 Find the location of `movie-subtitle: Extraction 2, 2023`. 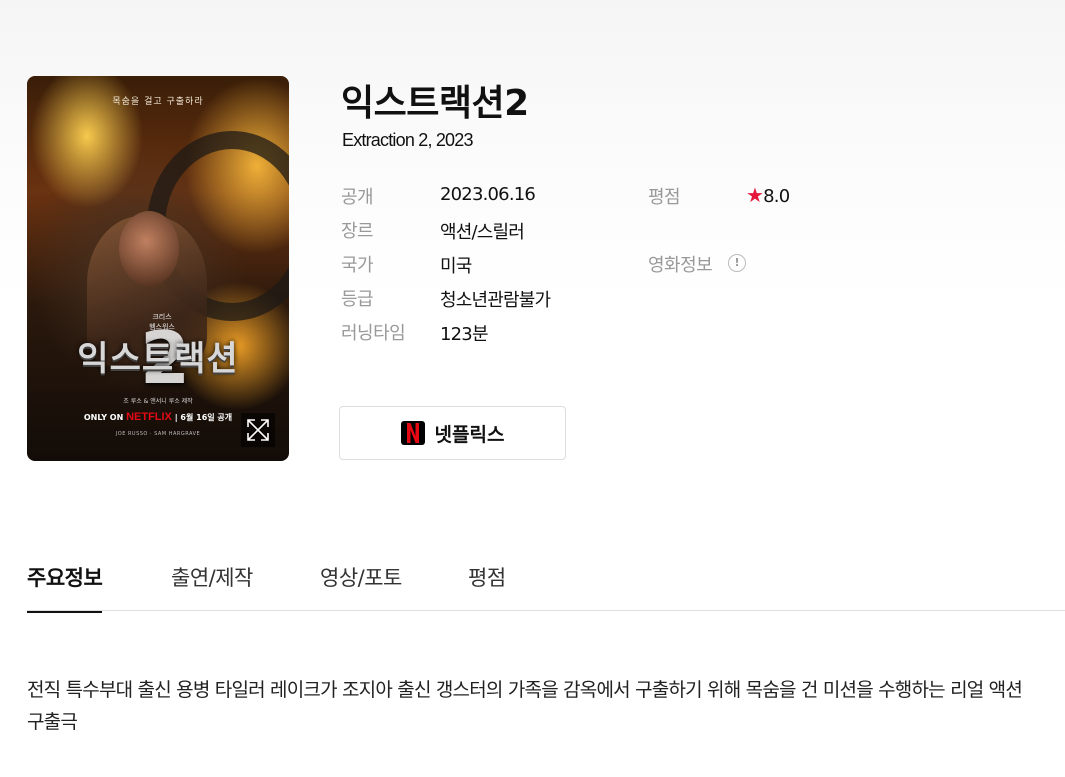

movie-subtitle: Extraction 2, 2023 is located at coordinates (408, 140).